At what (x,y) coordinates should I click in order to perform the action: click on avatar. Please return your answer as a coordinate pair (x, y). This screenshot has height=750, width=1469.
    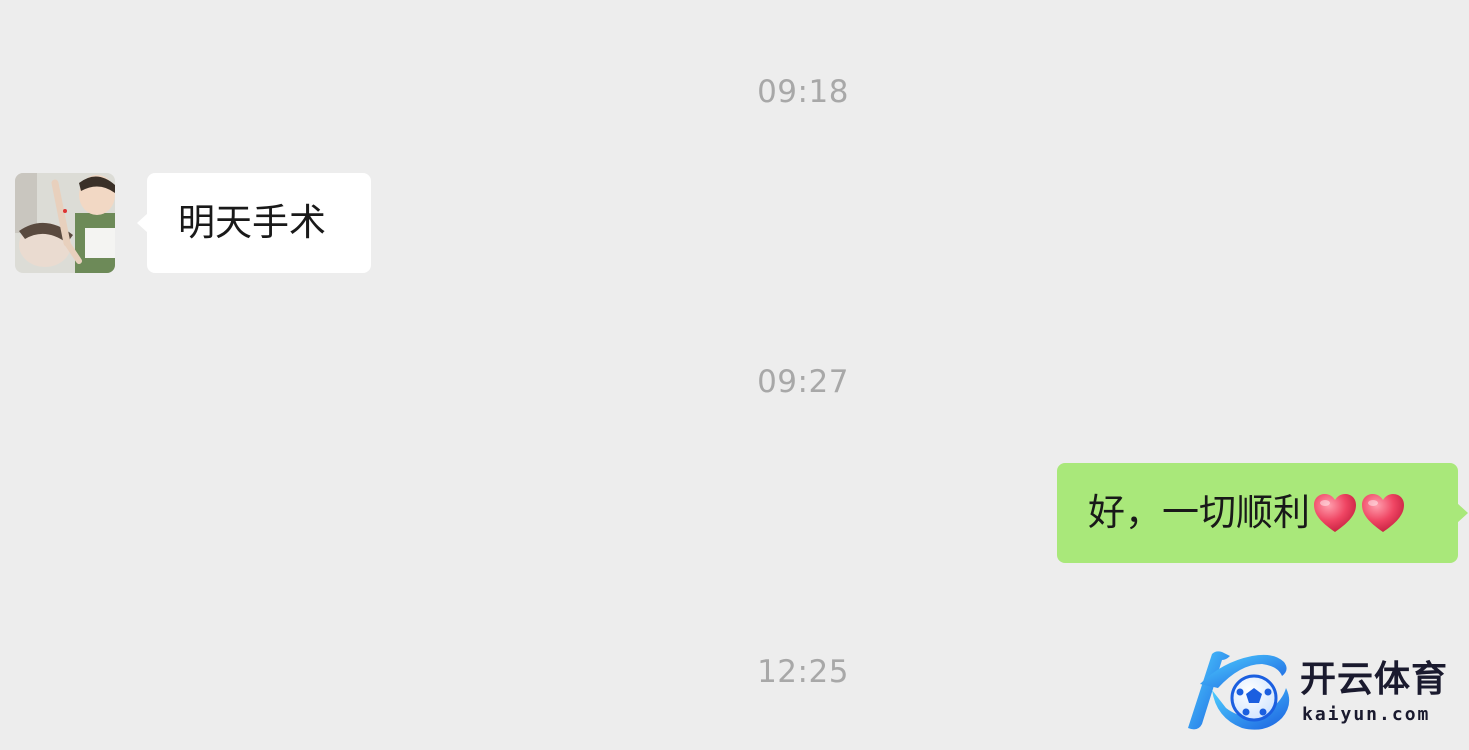
    Looking at the image, I should click on (65, 223).